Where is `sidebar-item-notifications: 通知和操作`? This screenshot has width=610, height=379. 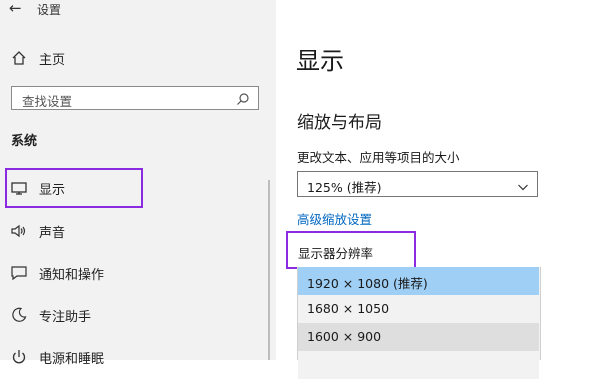 sidebar-item-notifications: 通知和操作 is located at coordinates (132, 273).